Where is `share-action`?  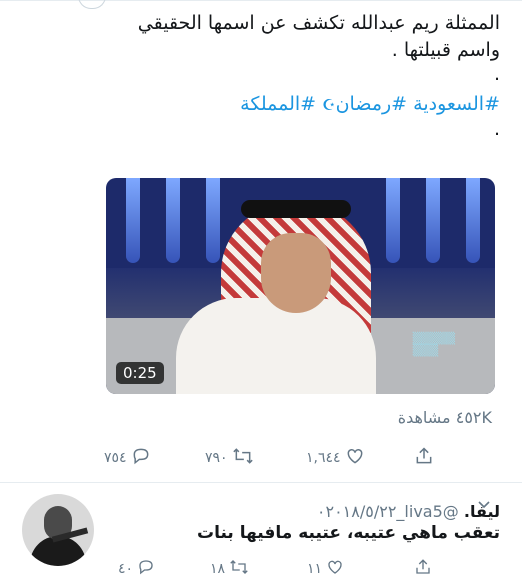
share-action is located at coordinates (424, 458).